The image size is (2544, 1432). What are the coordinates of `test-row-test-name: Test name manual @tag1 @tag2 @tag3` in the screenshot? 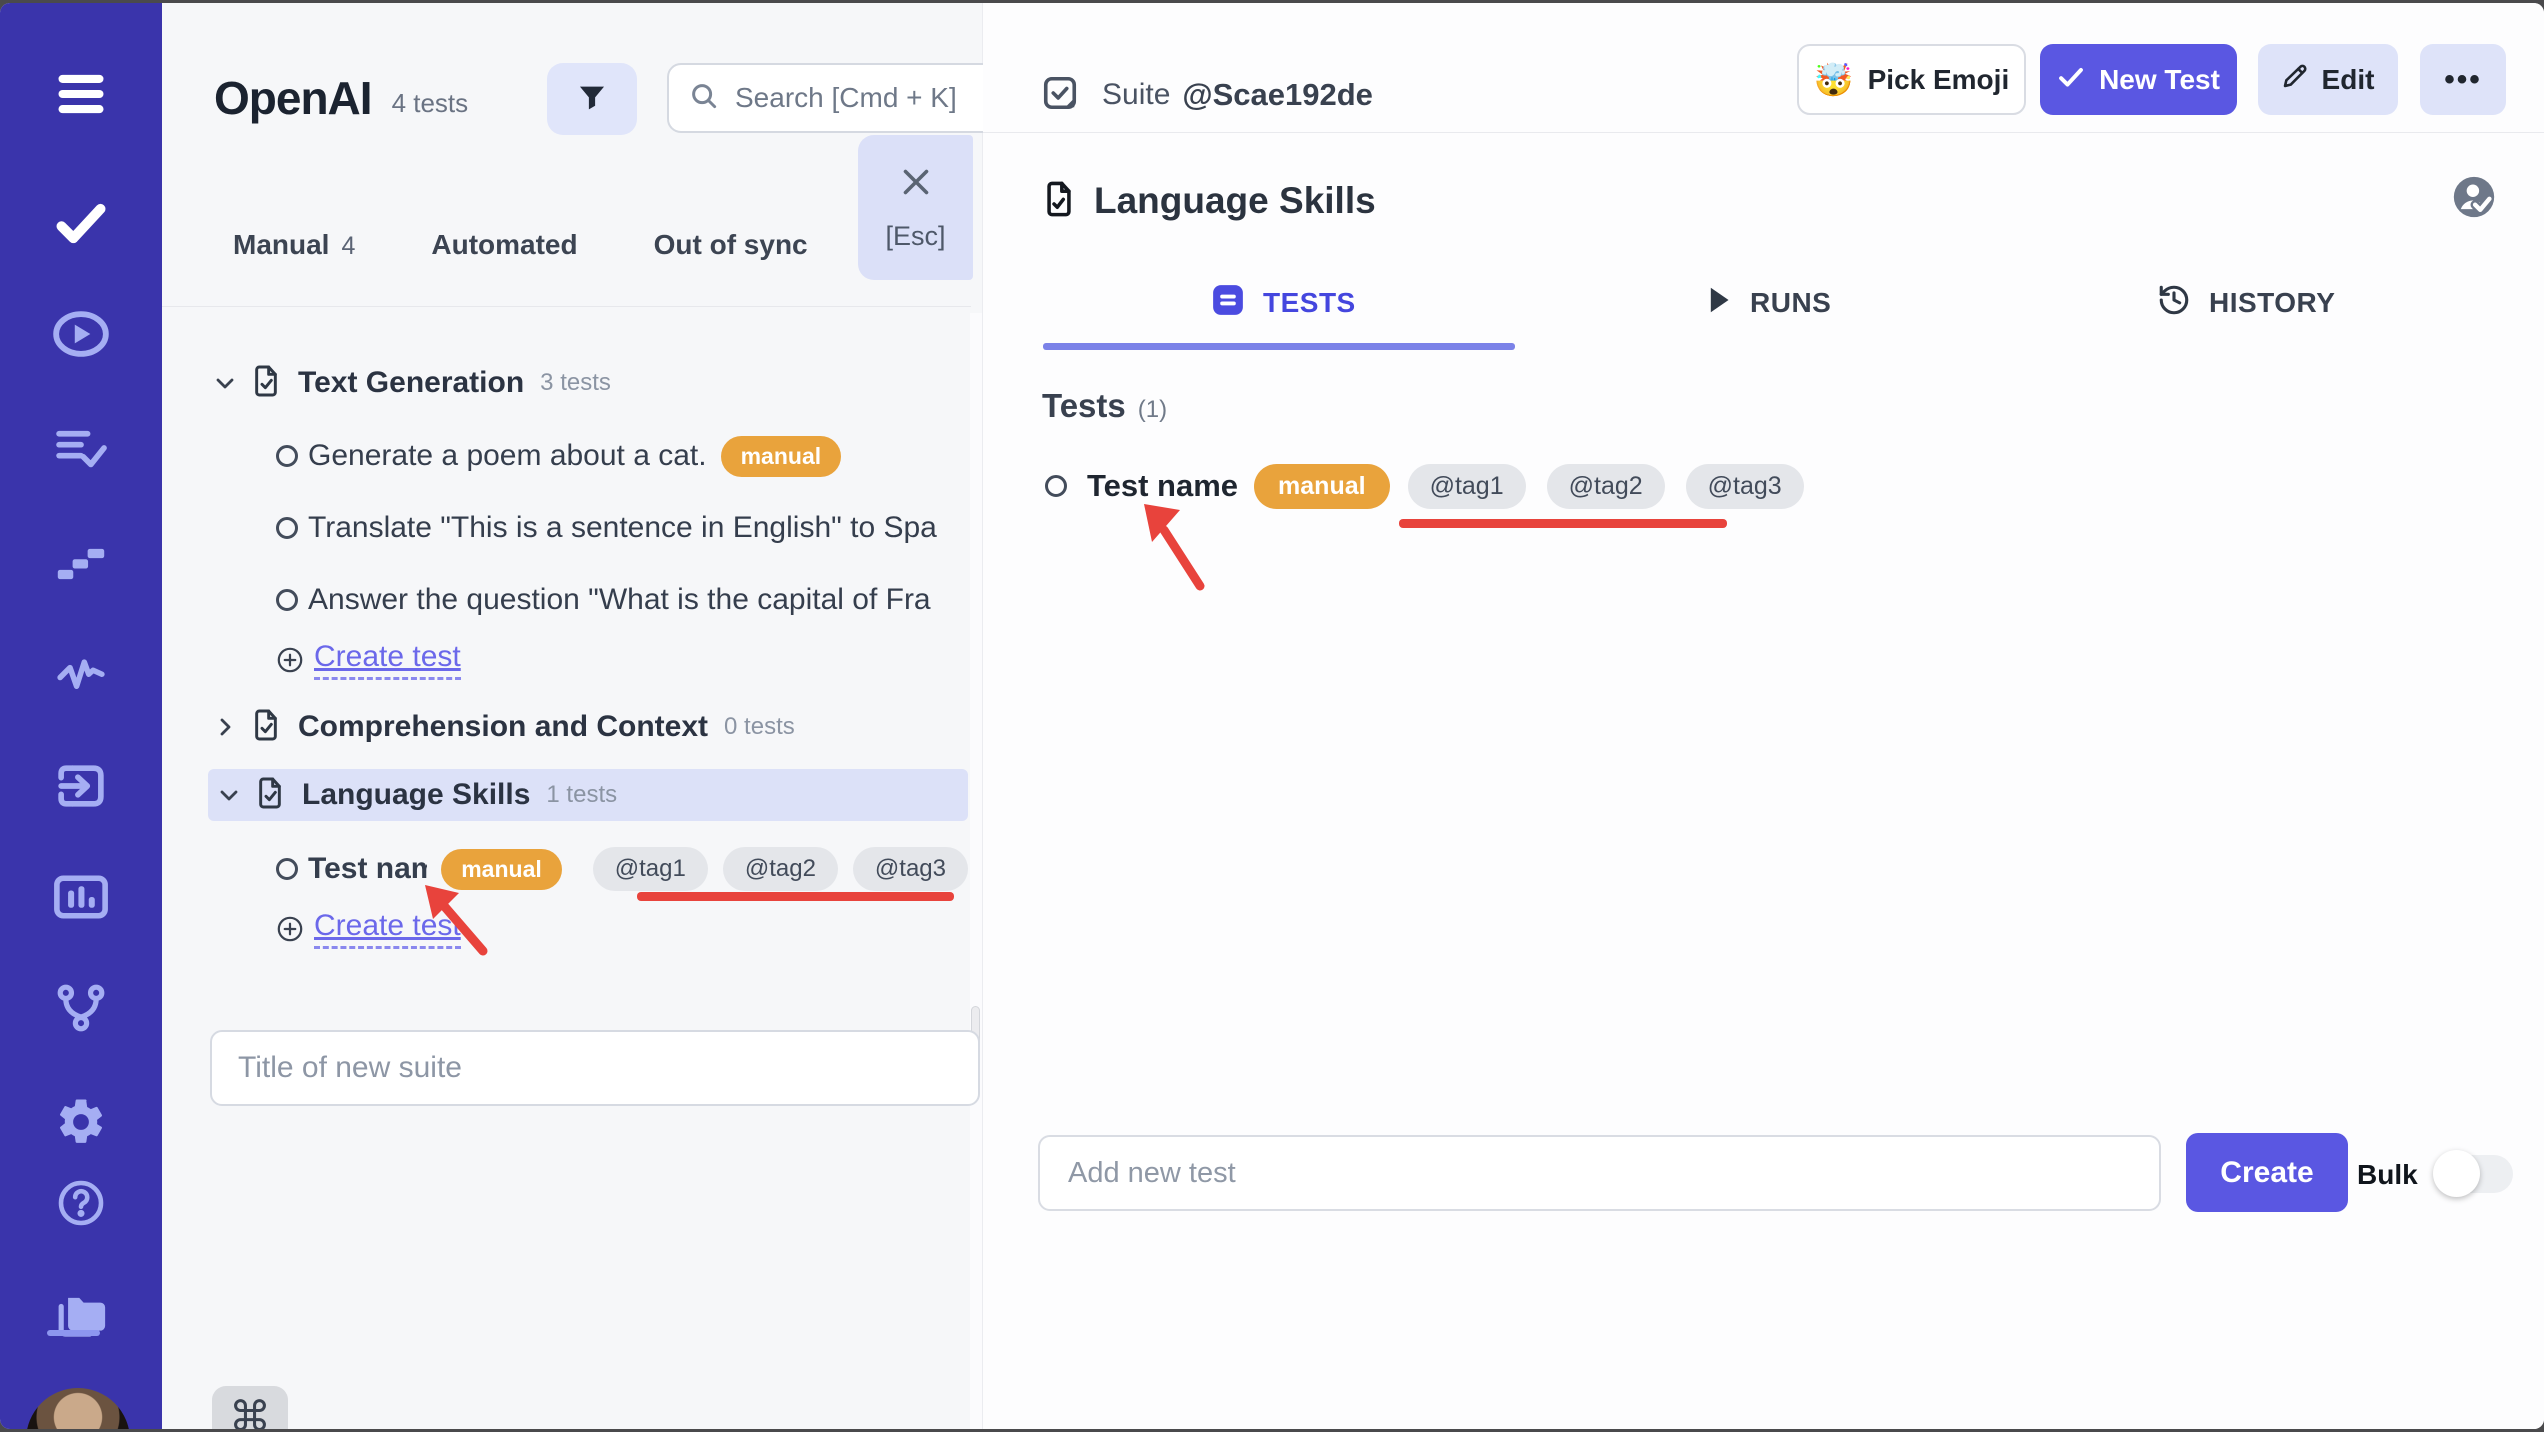 It's located at (565, 869).